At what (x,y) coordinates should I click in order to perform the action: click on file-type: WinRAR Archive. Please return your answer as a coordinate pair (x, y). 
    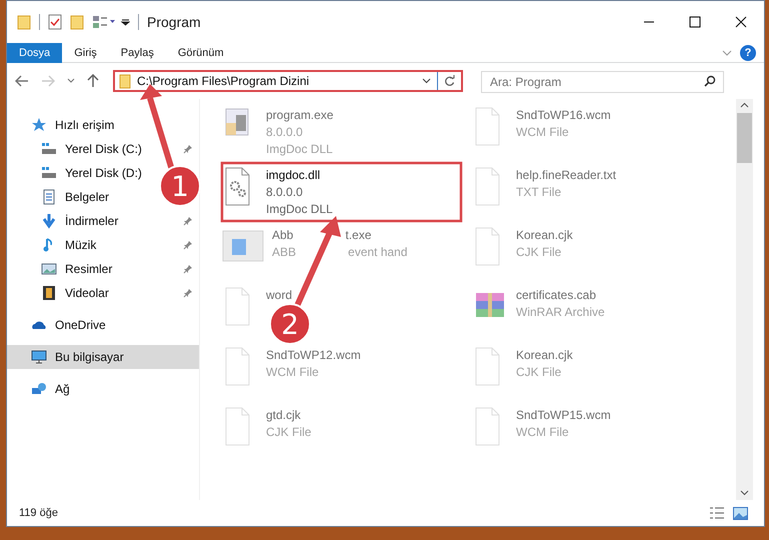
    Looking at the image, I should click on (560, 312).